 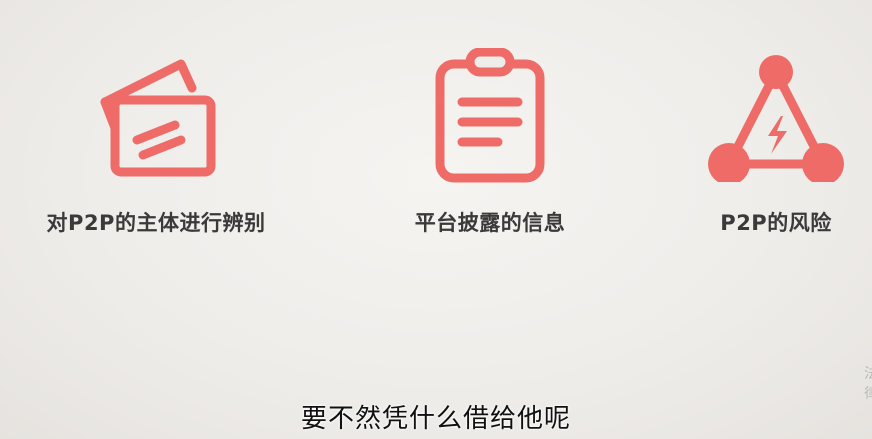 What do you see at coordinates (776, 223) in the screenshot?
I see `item-label: P2P的风险` at bounding box center [776, 223].